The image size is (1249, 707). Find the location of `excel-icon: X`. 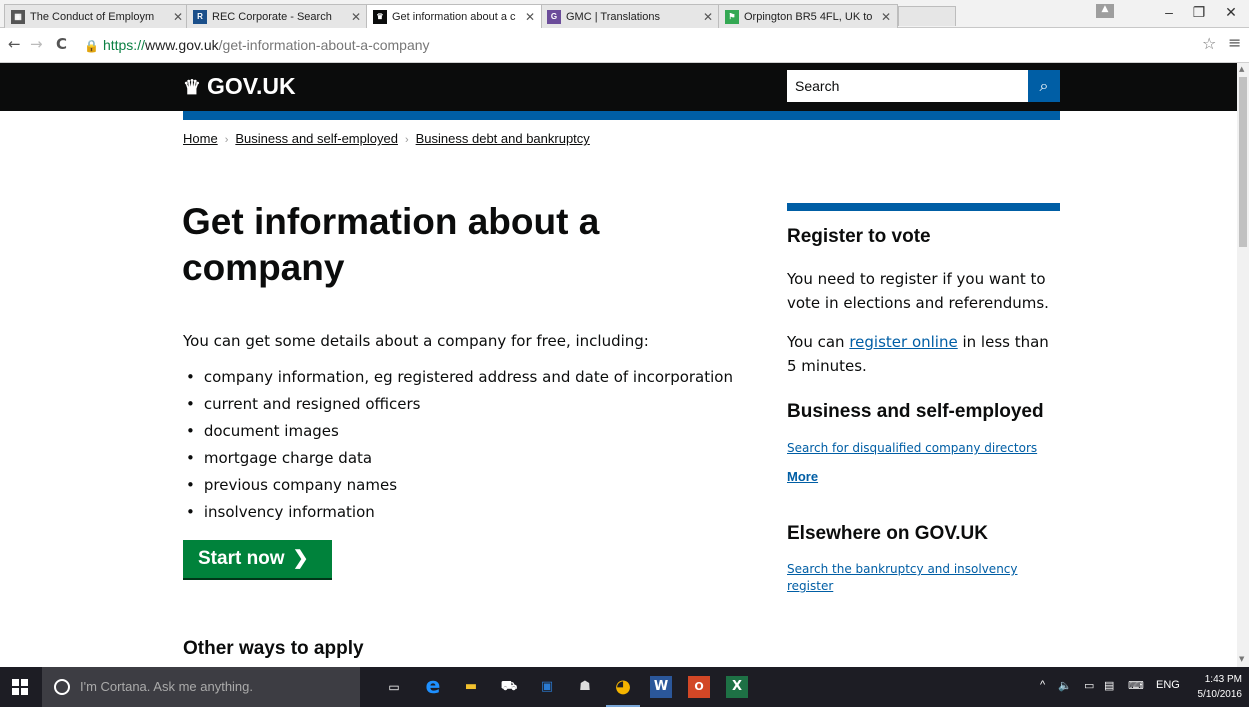

excel-icon: X is located at coordinates (737, 687).